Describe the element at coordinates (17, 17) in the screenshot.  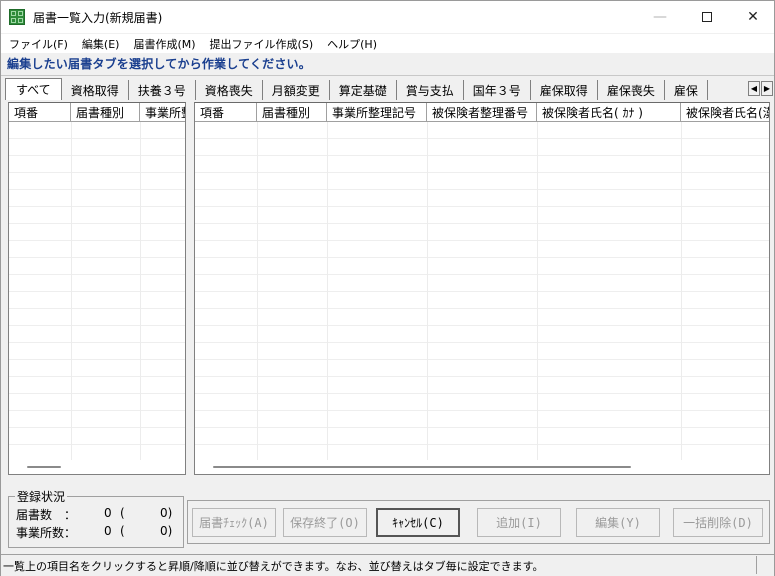
I see `app-icon` at that location.